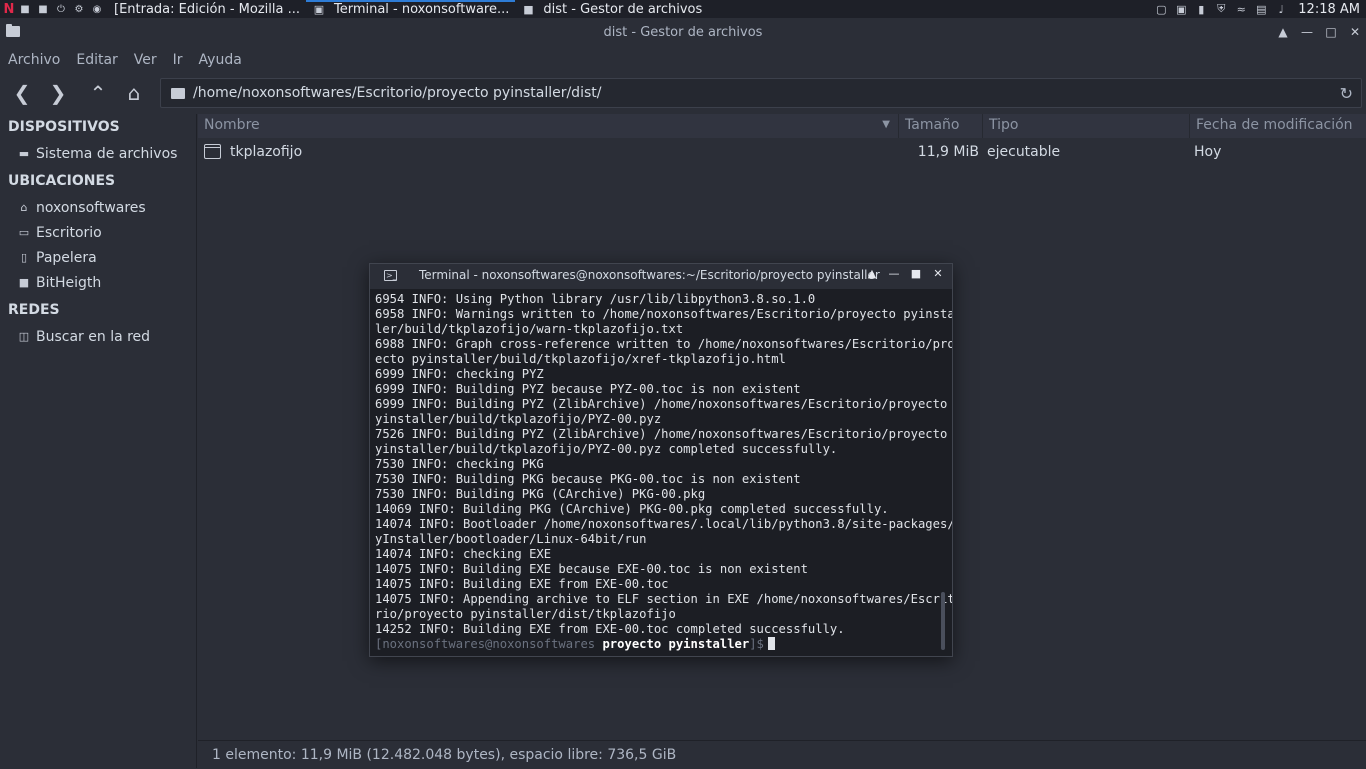 Image resolution: width=1366 pixels, height=769 pixels. What do you see at coordinates (1329, 9) in the screenshot?
I see `clock: 12:18 AM` at bounding box center [1329, 9].